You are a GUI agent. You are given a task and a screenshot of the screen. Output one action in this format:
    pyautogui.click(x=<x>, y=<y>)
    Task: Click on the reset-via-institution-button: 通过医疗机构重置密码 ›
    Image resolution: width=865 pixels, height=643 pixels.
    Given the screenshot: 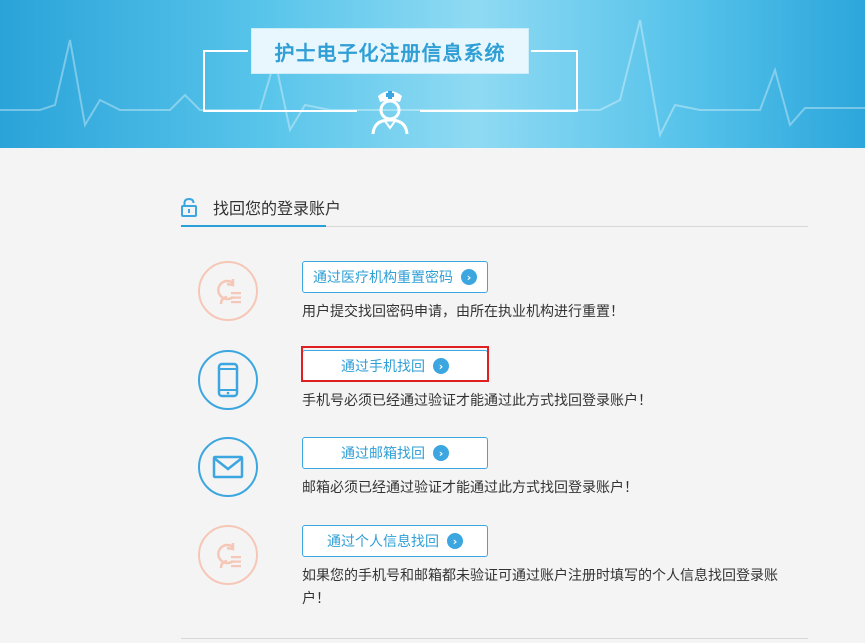 What is the action you would take?
    pyautogui.click(x=395, y=277)
    